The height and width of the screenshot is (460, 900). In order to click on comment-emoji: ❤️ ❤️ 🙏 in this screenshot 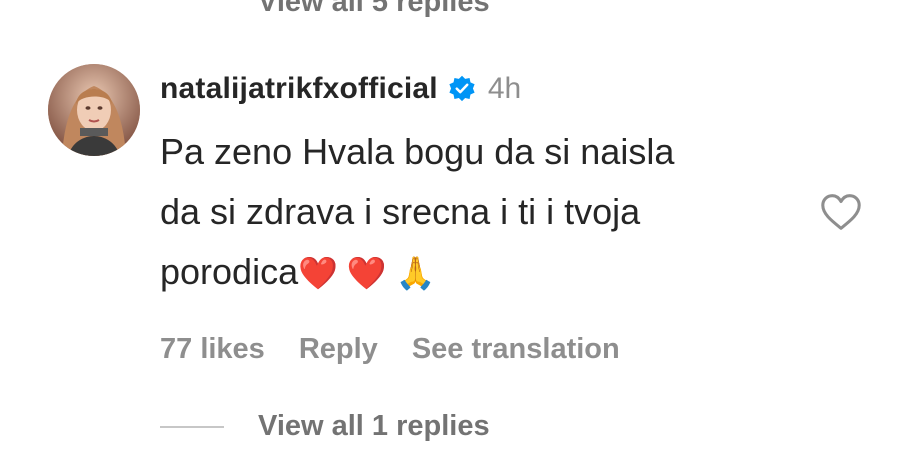, I will do `click(367, 273)`.